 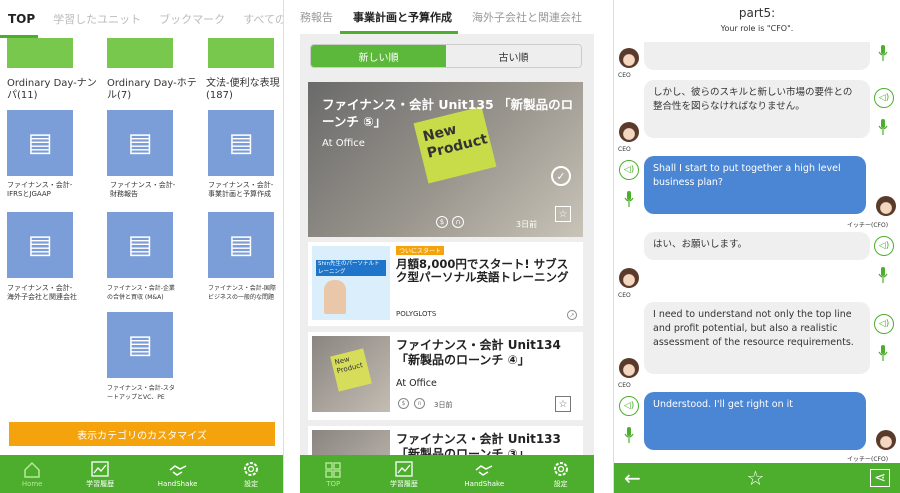 I want to click on speaker-label: イッチー(CFO), so click(x=868, y=225).